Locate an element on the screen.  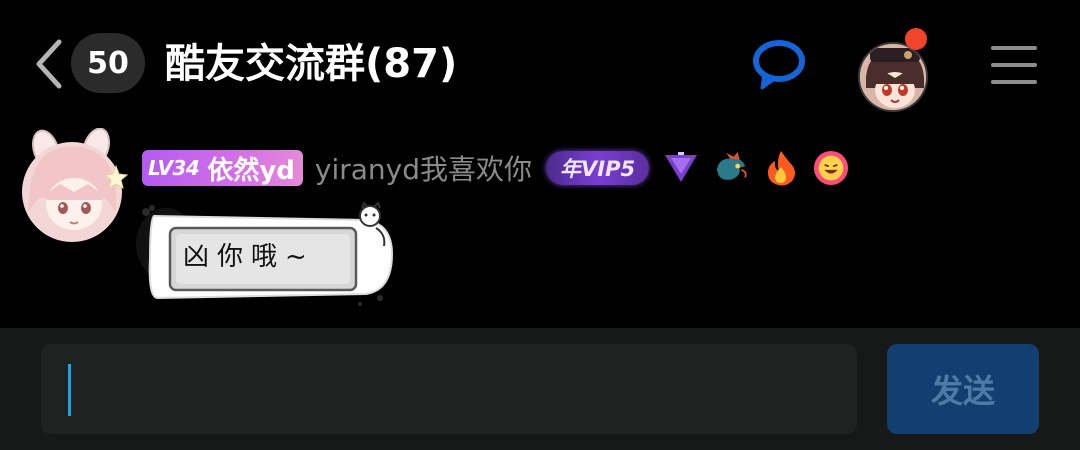
sender-avatar-image is located at coordinates (75, 184).